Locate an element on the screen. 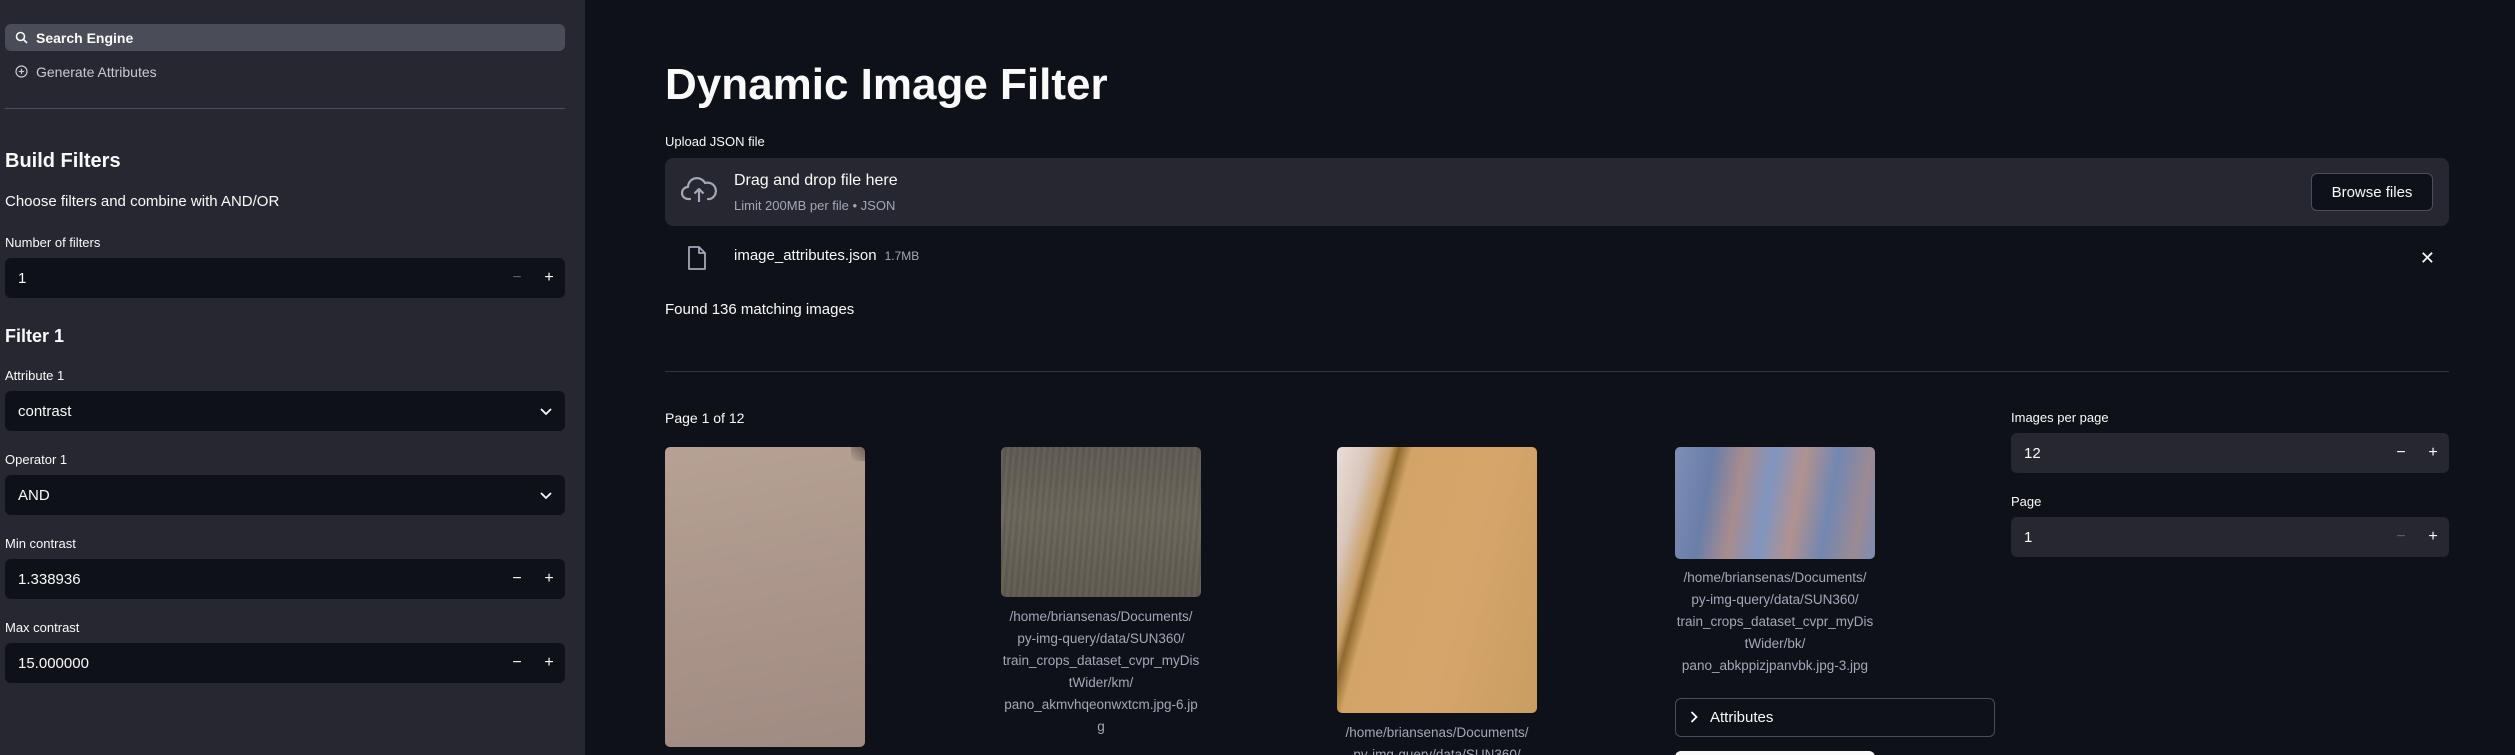 The image size is (2515, 755). page-title: Dynamic Image Filter is located at coordinates (886, 84).